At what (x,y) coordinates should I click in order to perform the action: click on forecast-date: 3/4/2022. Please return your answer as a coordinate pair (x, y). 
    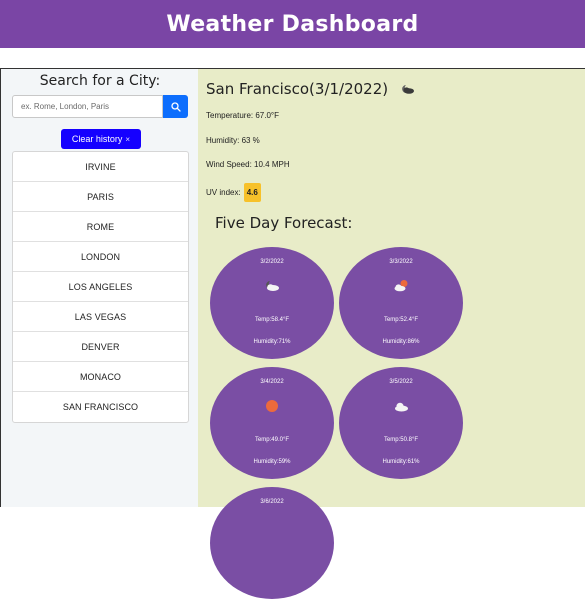
    Looking at the image, I should click on (272, 382).